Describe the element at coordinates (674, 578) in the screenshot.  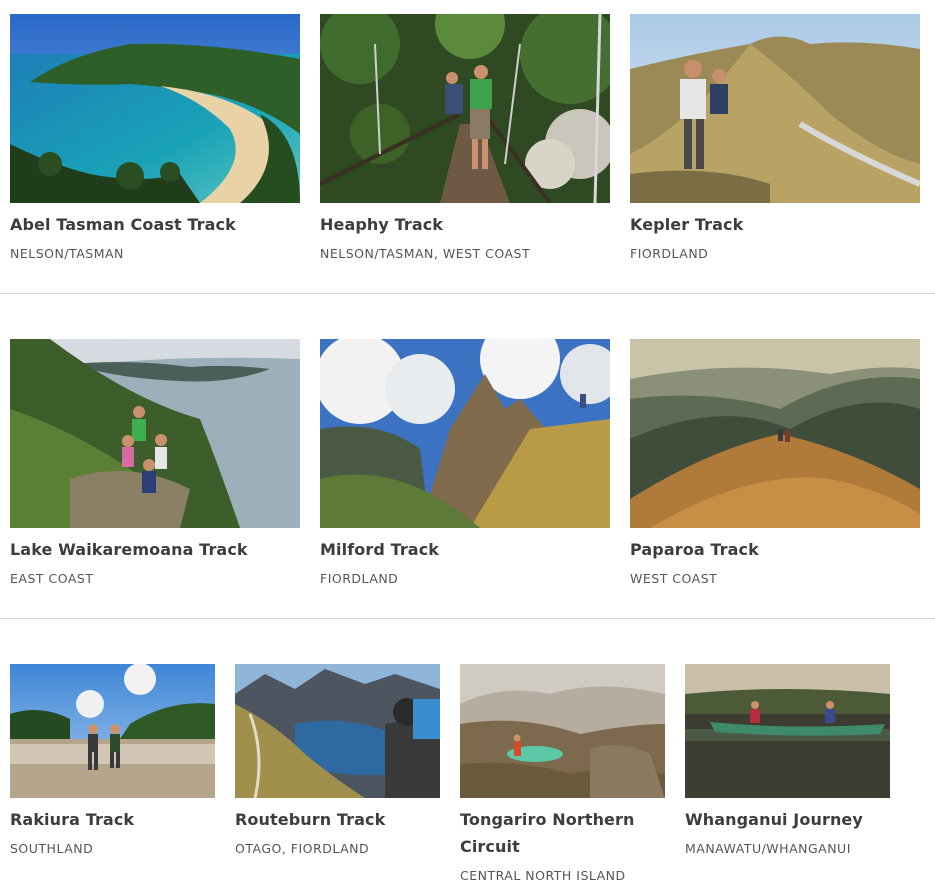
I see `track-region: WEST COAST` at that location.